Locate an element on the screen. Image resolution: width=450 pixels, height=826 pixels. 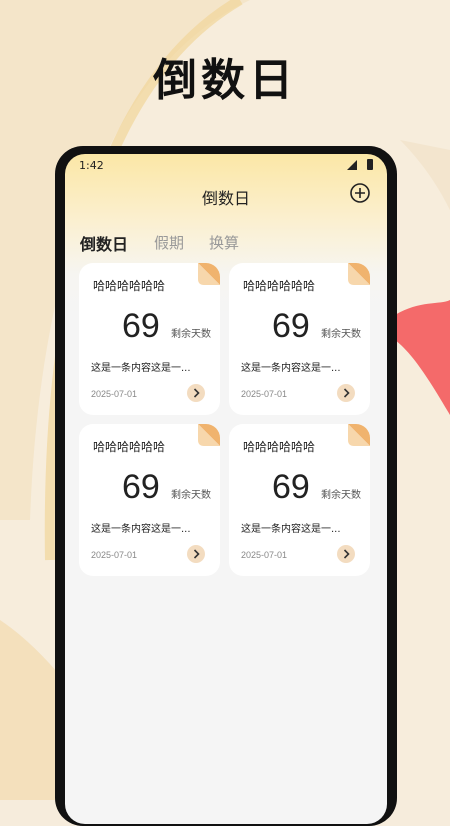
tab-convert: 换算 is located at coordinates (224, 242).